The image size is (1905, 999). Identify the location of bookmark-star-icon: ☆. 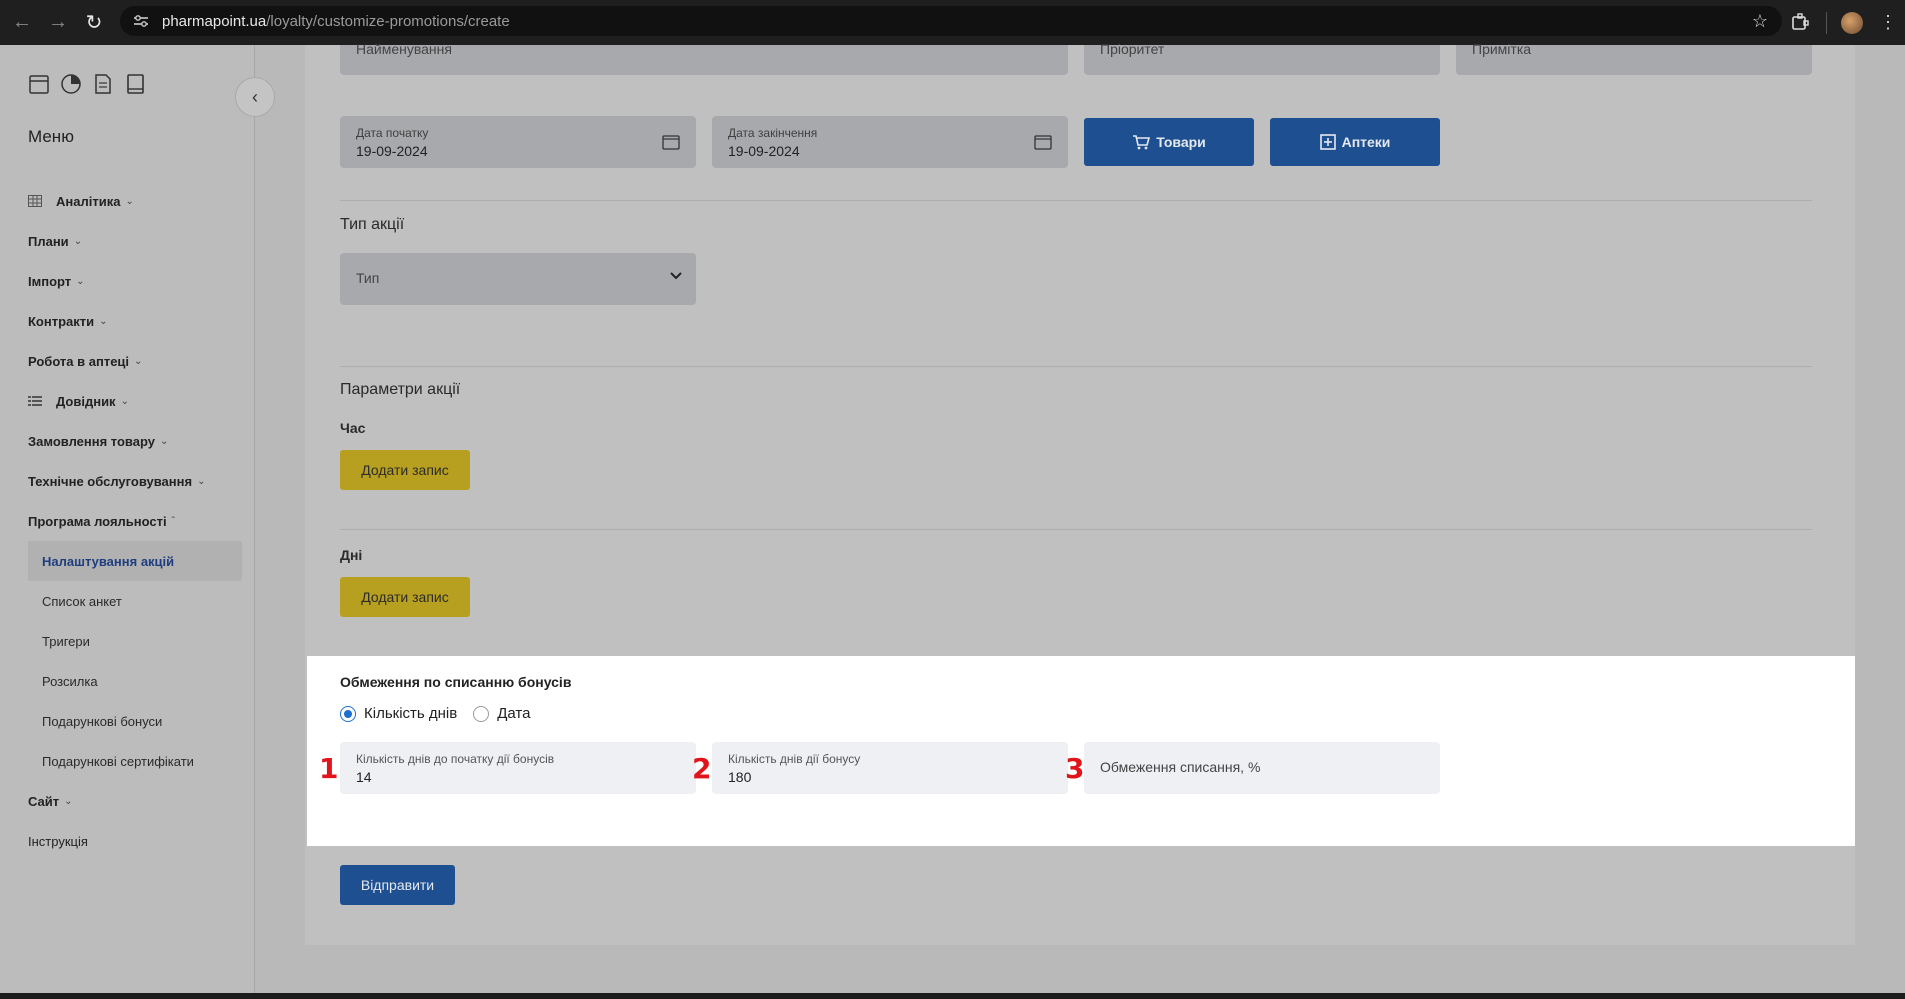
(1760, 21).